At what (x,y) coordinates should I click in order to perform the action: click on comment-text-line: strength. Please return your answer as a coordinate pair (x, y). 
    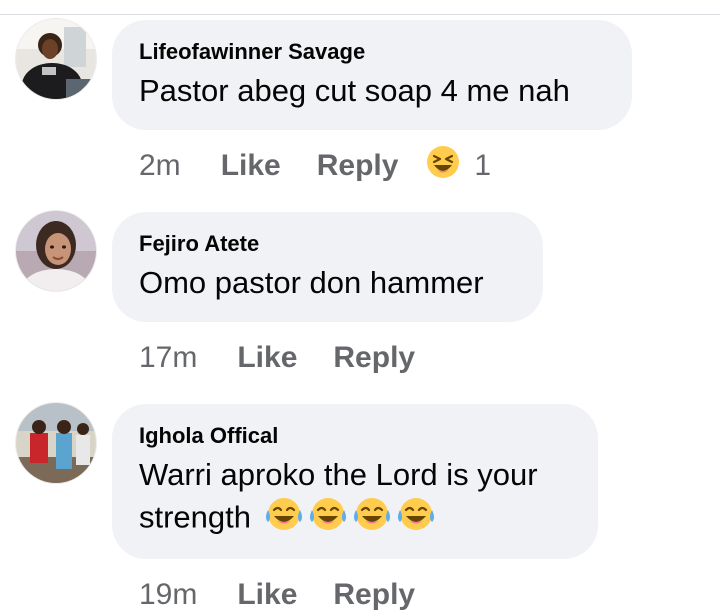
    Looking at the image, I should click on (354, 519).